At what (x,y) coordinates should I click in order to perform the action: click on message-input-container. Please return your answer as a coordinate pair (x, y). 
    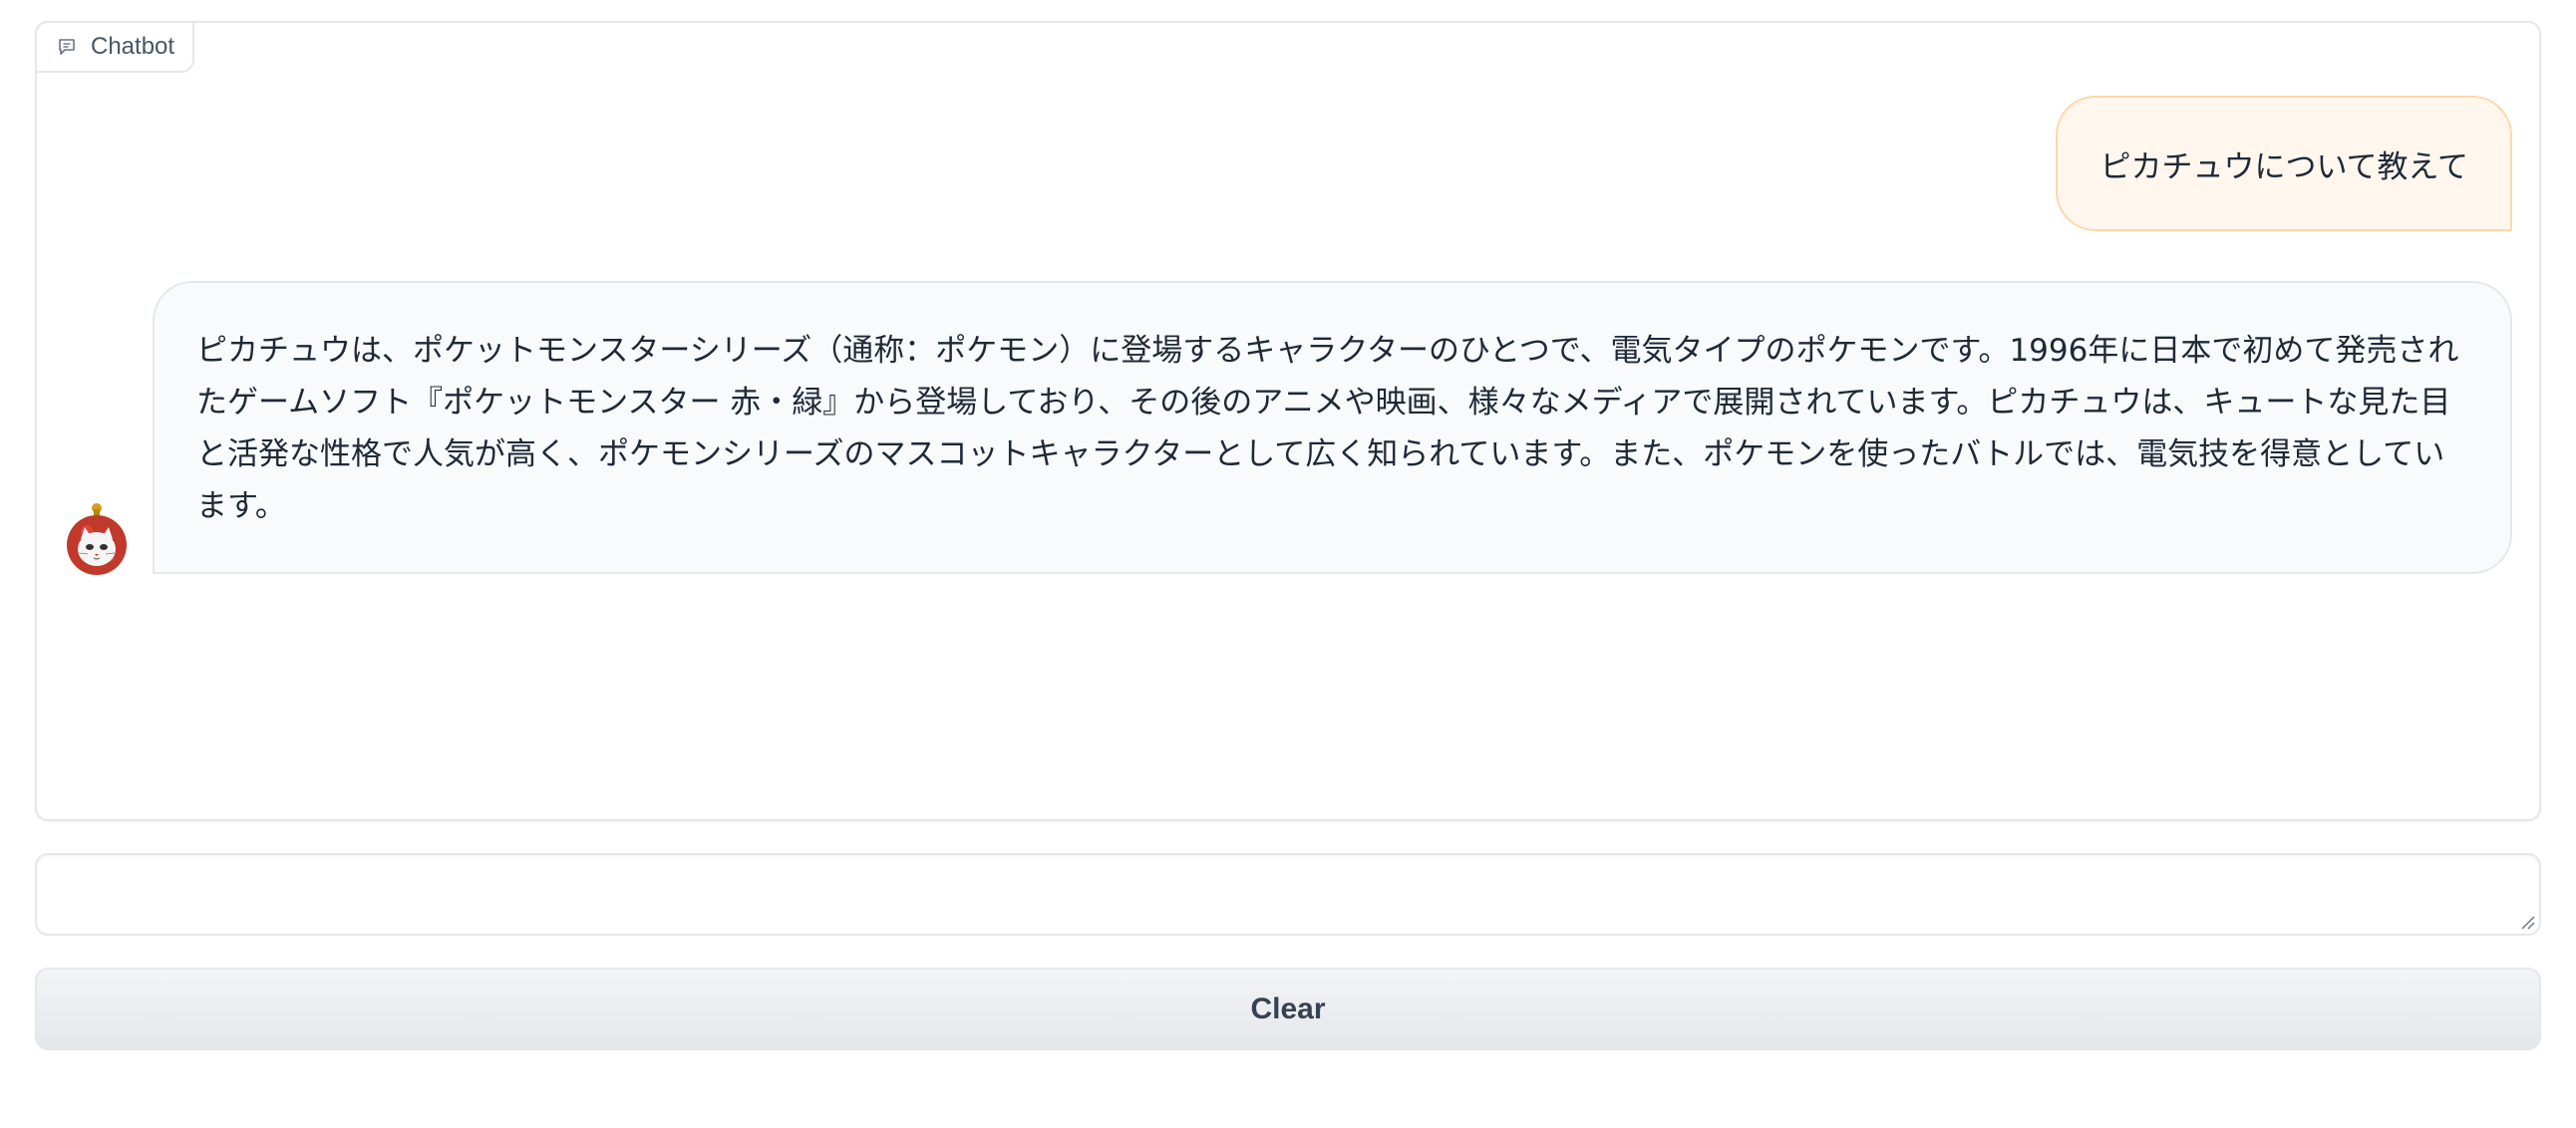
    Looking at the image, I should click on (1288, 894).